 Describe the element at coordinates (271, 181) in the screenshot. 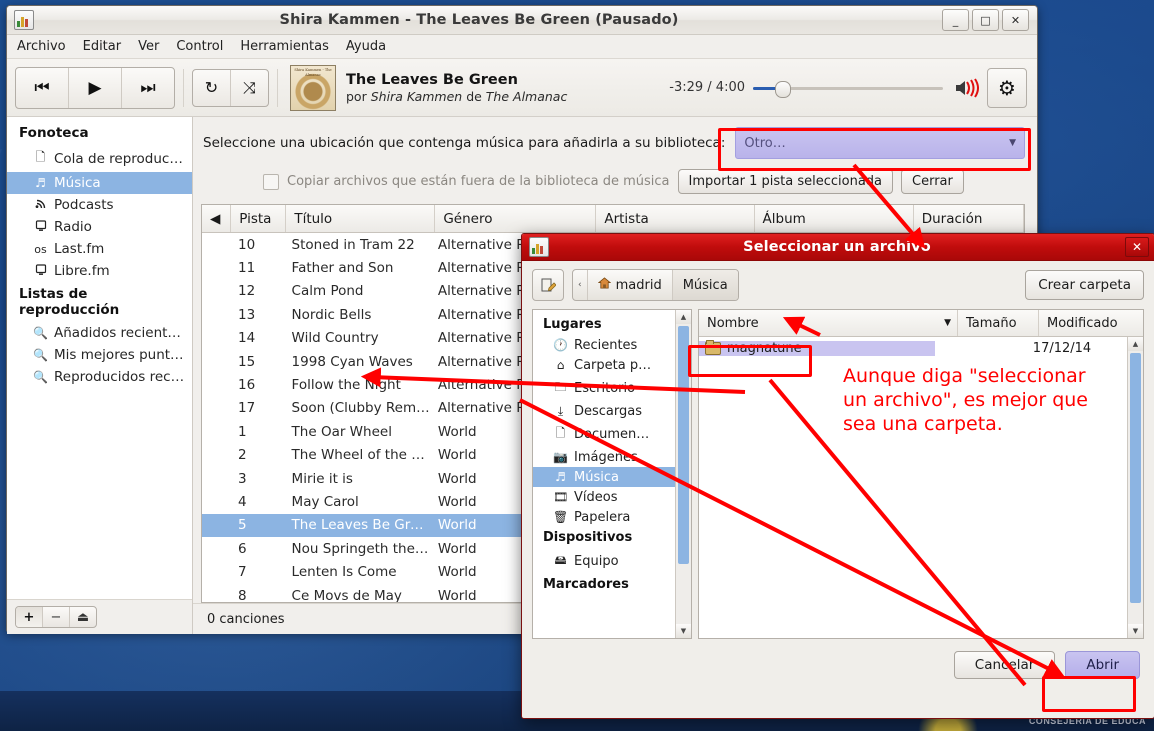

I see `copy-files-checkbox` at that location.